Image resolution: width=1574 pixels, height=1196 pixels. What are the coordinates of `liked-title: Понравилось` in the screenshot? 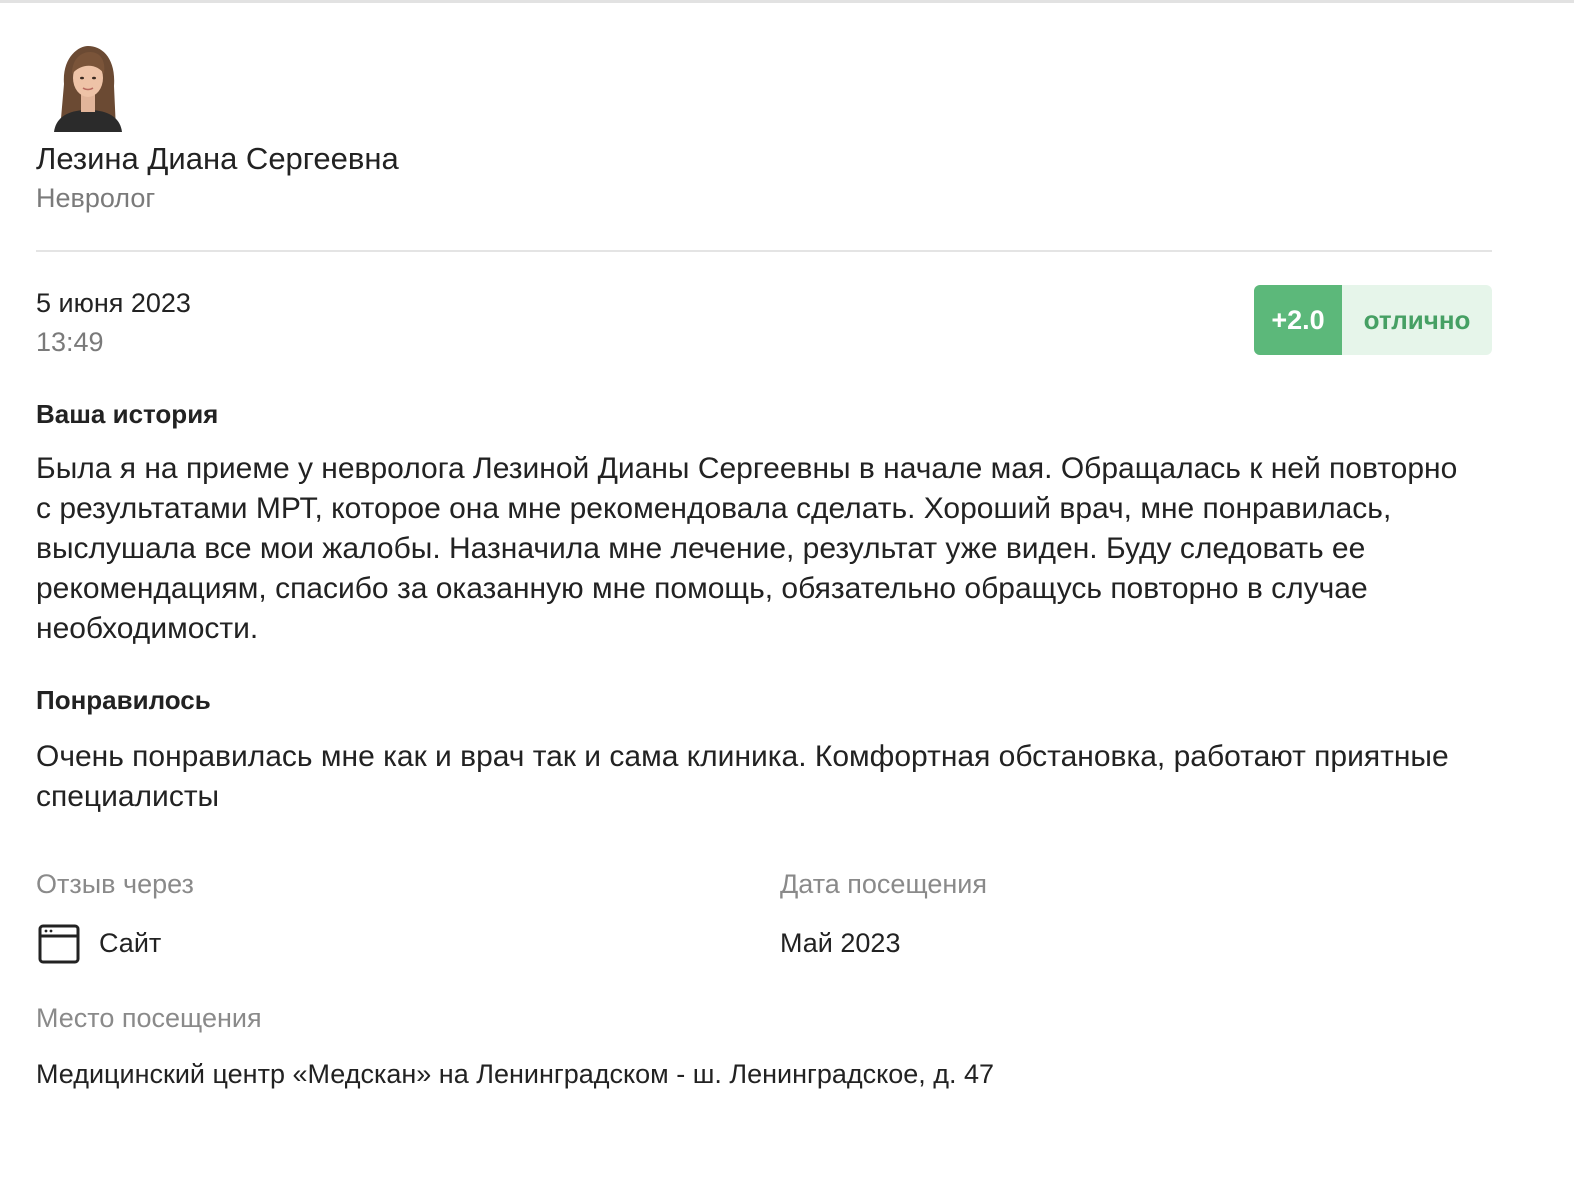 It's located at (123, 700).